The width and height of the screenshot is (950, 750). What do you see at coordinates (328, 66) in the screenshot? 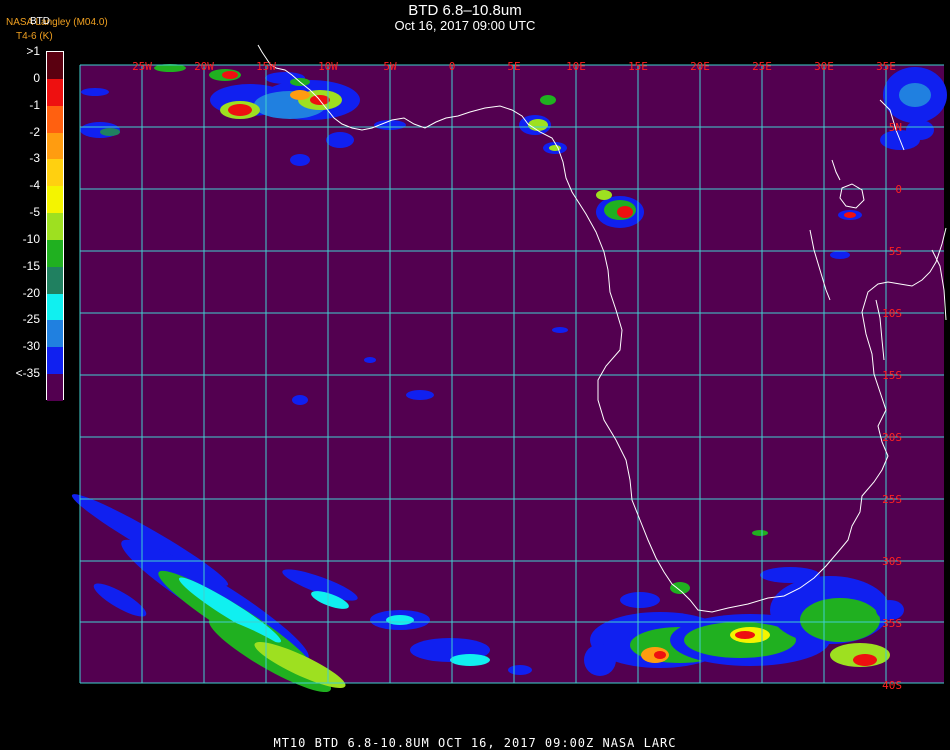
I see `longitude-label: 10W` at bounding box center [328, 66].